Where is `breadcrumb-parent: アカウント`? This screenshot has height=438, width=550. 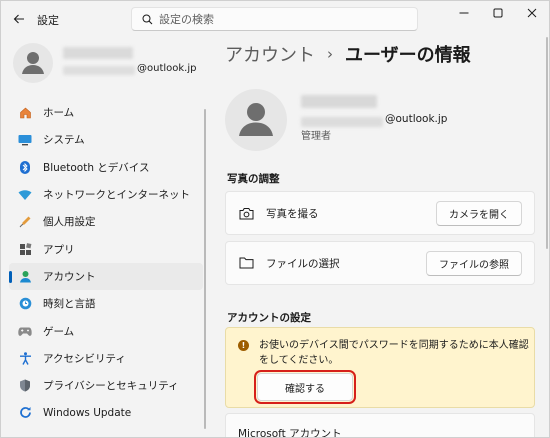
breadcrumb-parent: アカウント is located at coordinates (270, 54).